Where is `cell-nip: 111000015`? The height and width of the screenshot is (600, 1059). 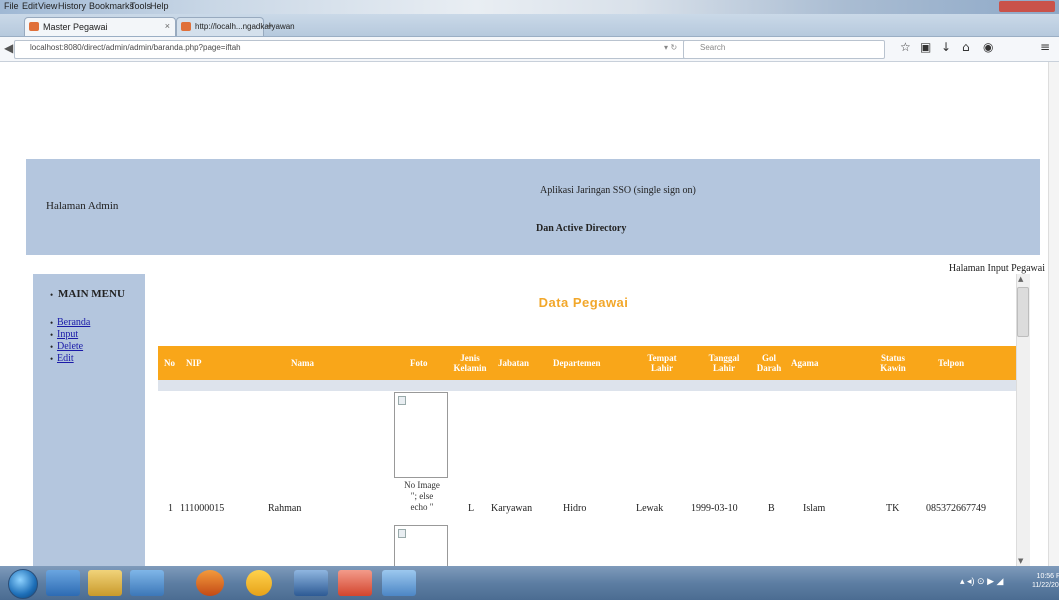
cell-nip: 111000015 is located at coordinates (202, 508).